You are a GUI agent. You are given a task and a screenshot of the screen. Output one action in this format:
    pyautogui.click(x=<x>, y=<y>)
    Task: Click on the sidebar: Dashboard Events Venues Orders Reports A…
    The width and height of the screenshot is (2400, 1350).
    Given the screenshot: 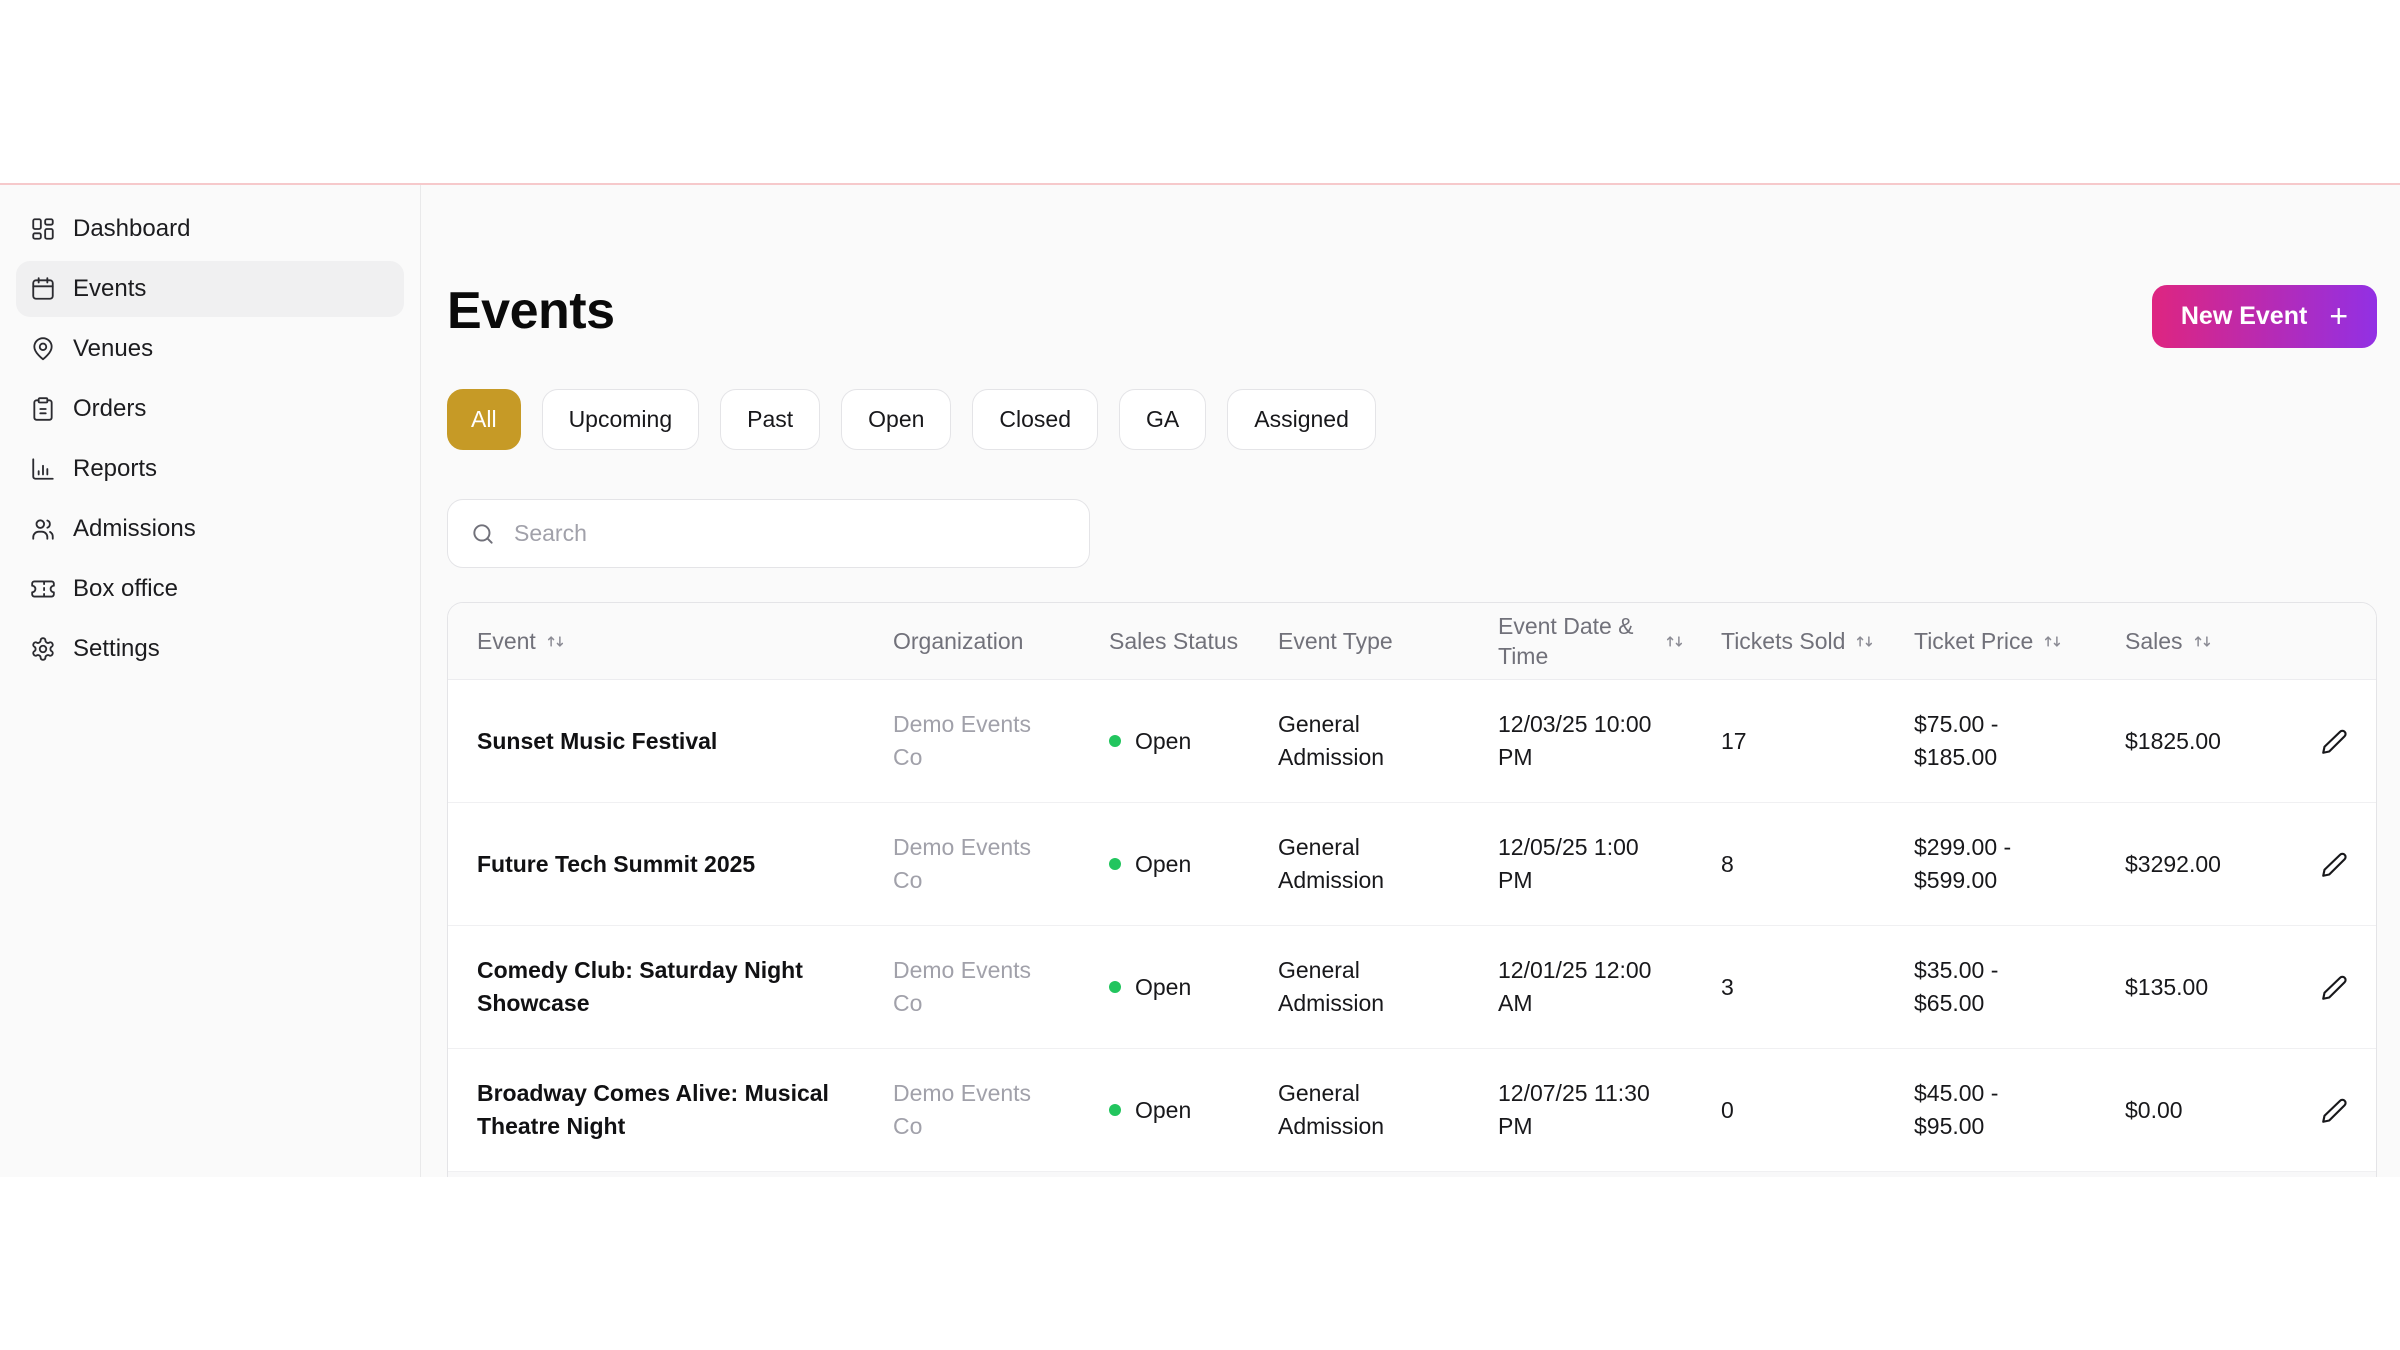 What is the action you would take?
    pyautogui.click(x=210, y=681)
    